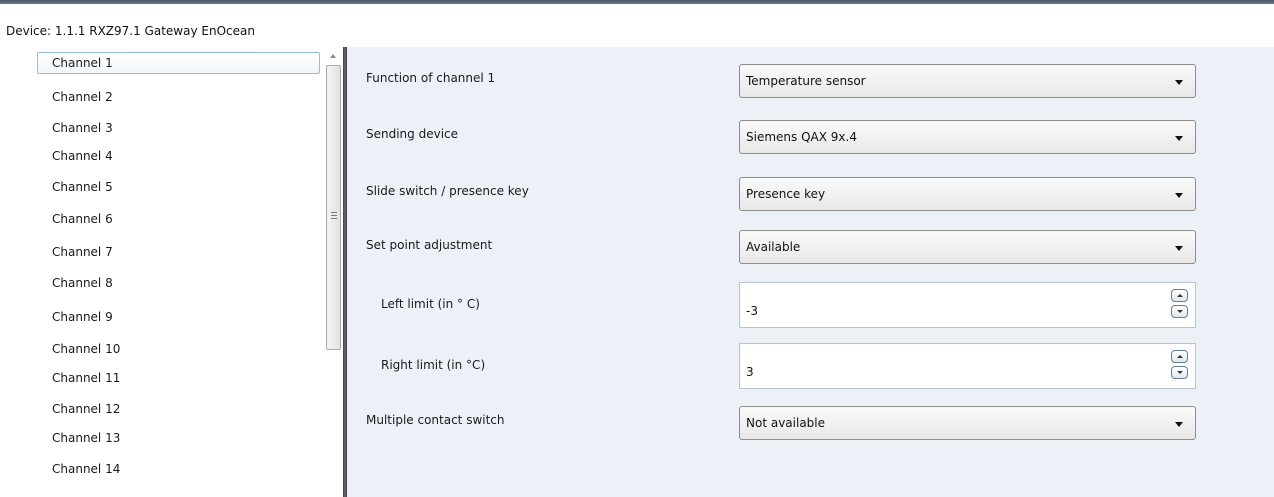 Image resolution: width=1274 pixels, height=497 pixels. Describe the element at coordinates (752, 311) in the screenshot. I see `left-limit-value: -3` at that location.